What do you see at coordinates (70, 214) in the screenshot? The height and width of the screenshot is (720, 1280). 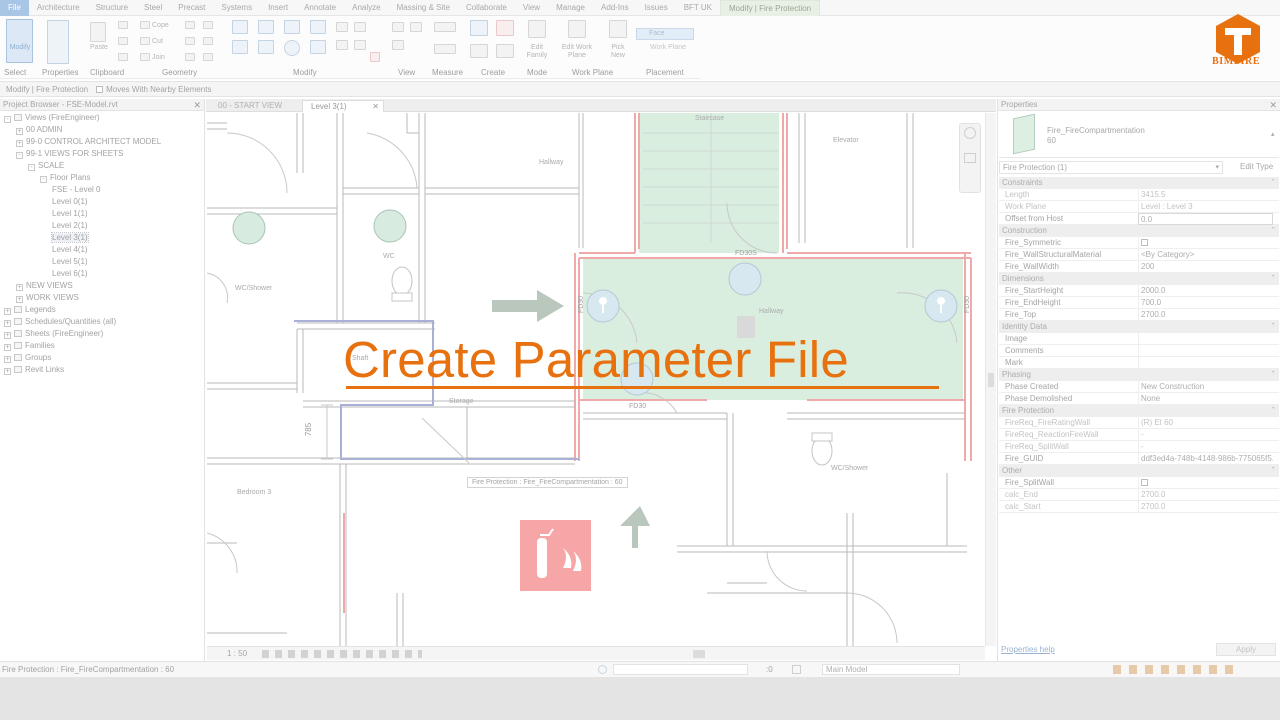 I see `tree-item: Level 1(1)` at bounding box center [70, 214].